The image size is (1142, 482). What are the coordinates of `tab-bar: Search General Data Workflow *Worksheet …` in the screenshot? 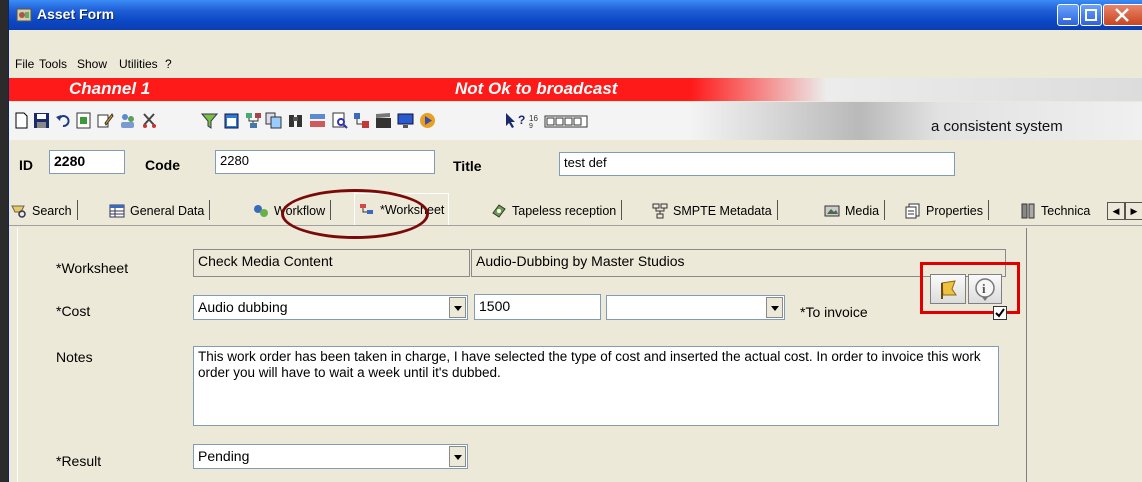 It's located at (575, 208).